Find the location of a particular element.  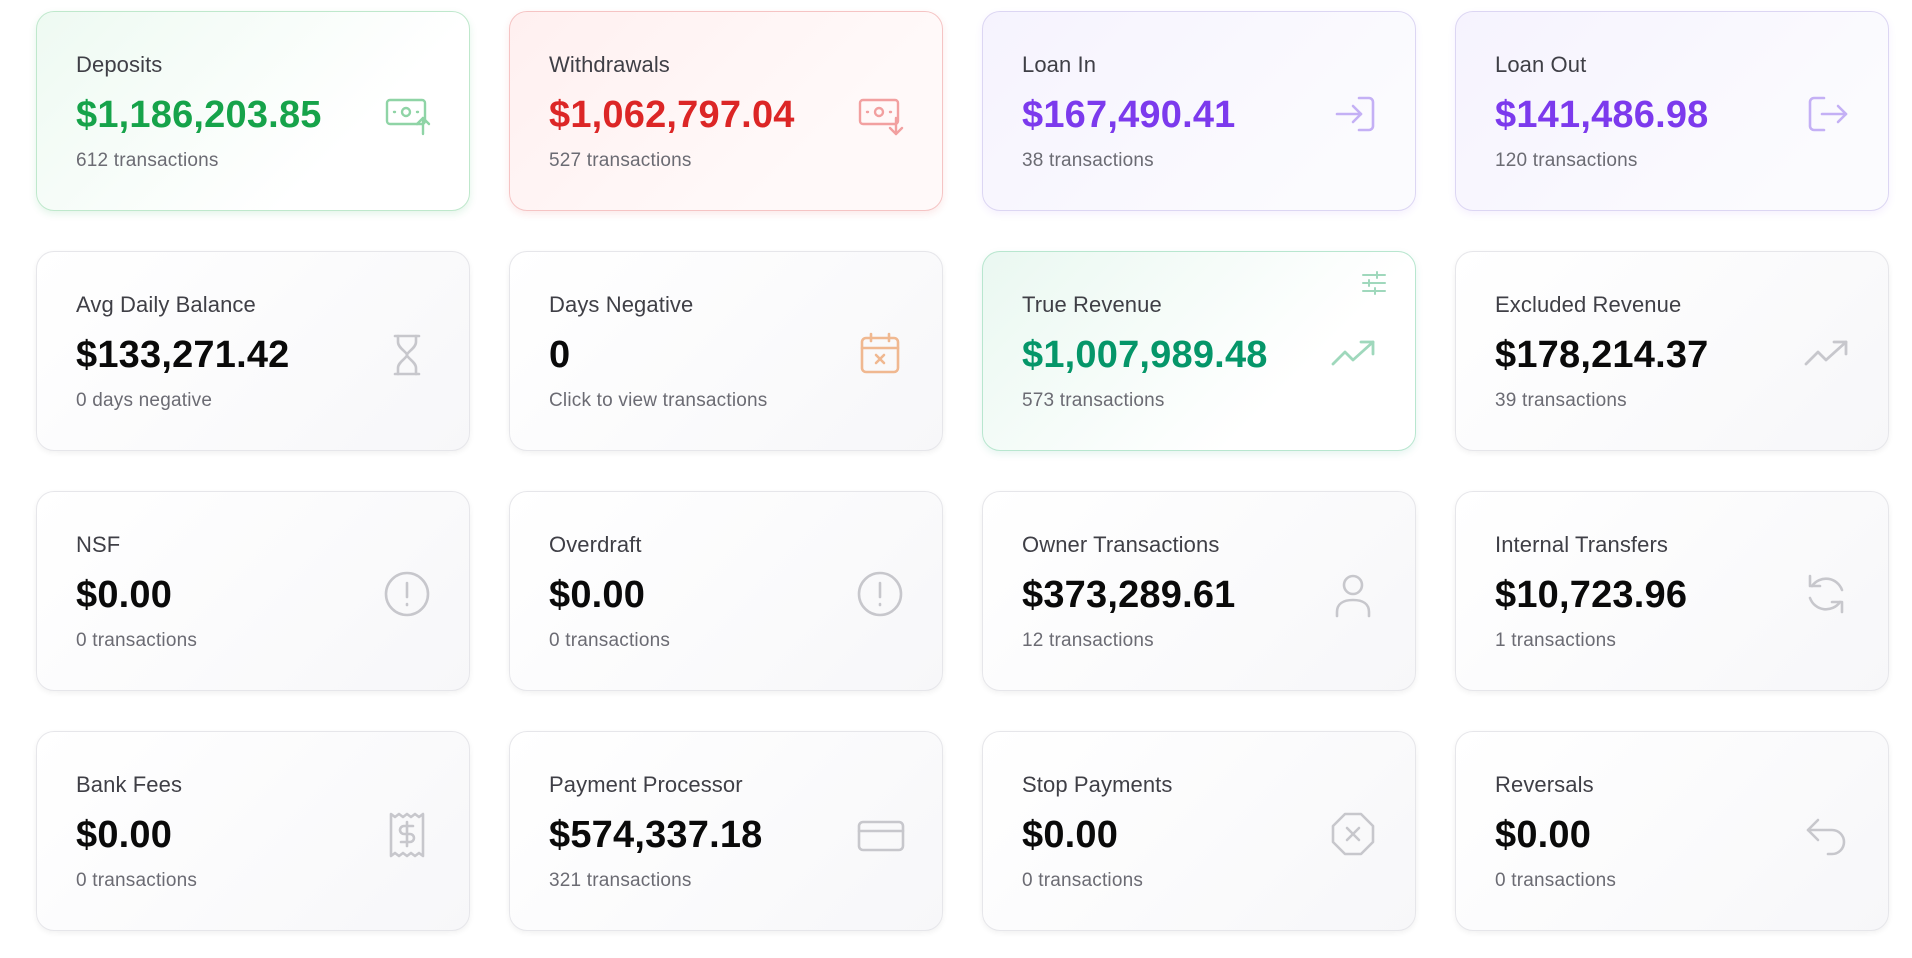

card-label: NSF is located at coordinates (98, 544).